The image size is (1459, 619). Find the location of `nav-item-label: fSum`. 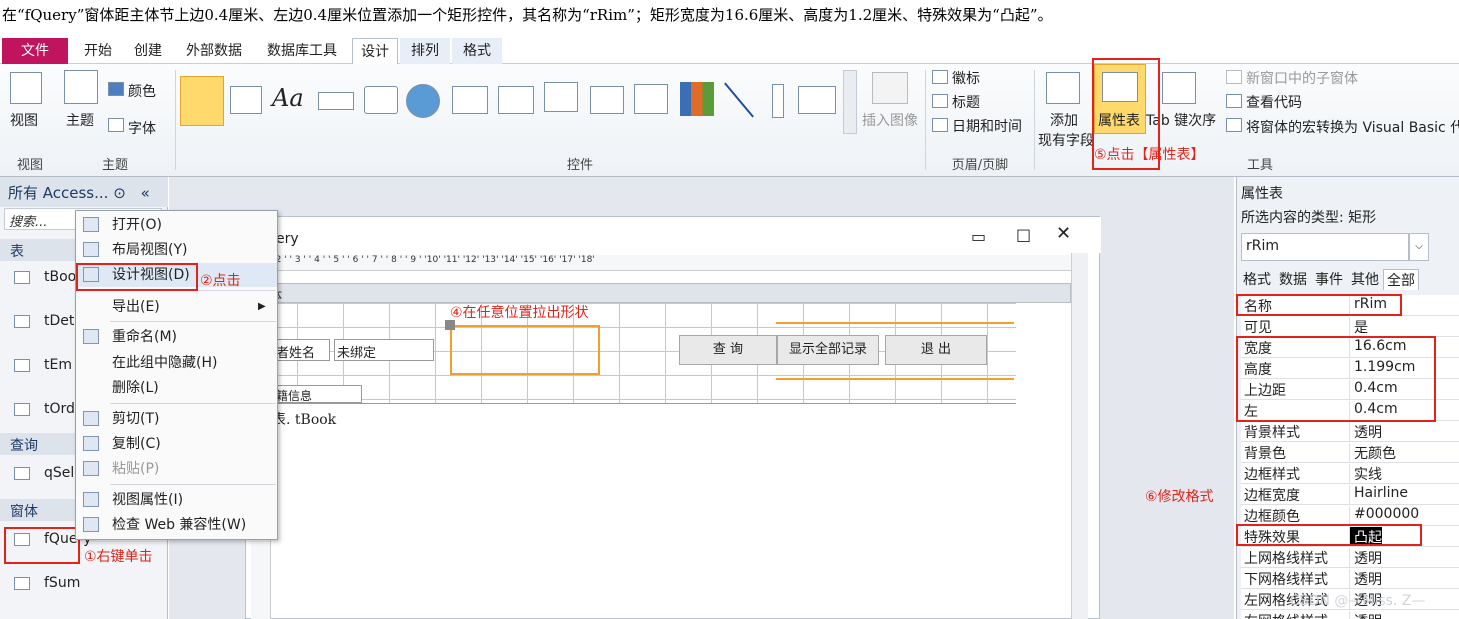

nav-item-label: fSum is located at coordinates (62, 583).